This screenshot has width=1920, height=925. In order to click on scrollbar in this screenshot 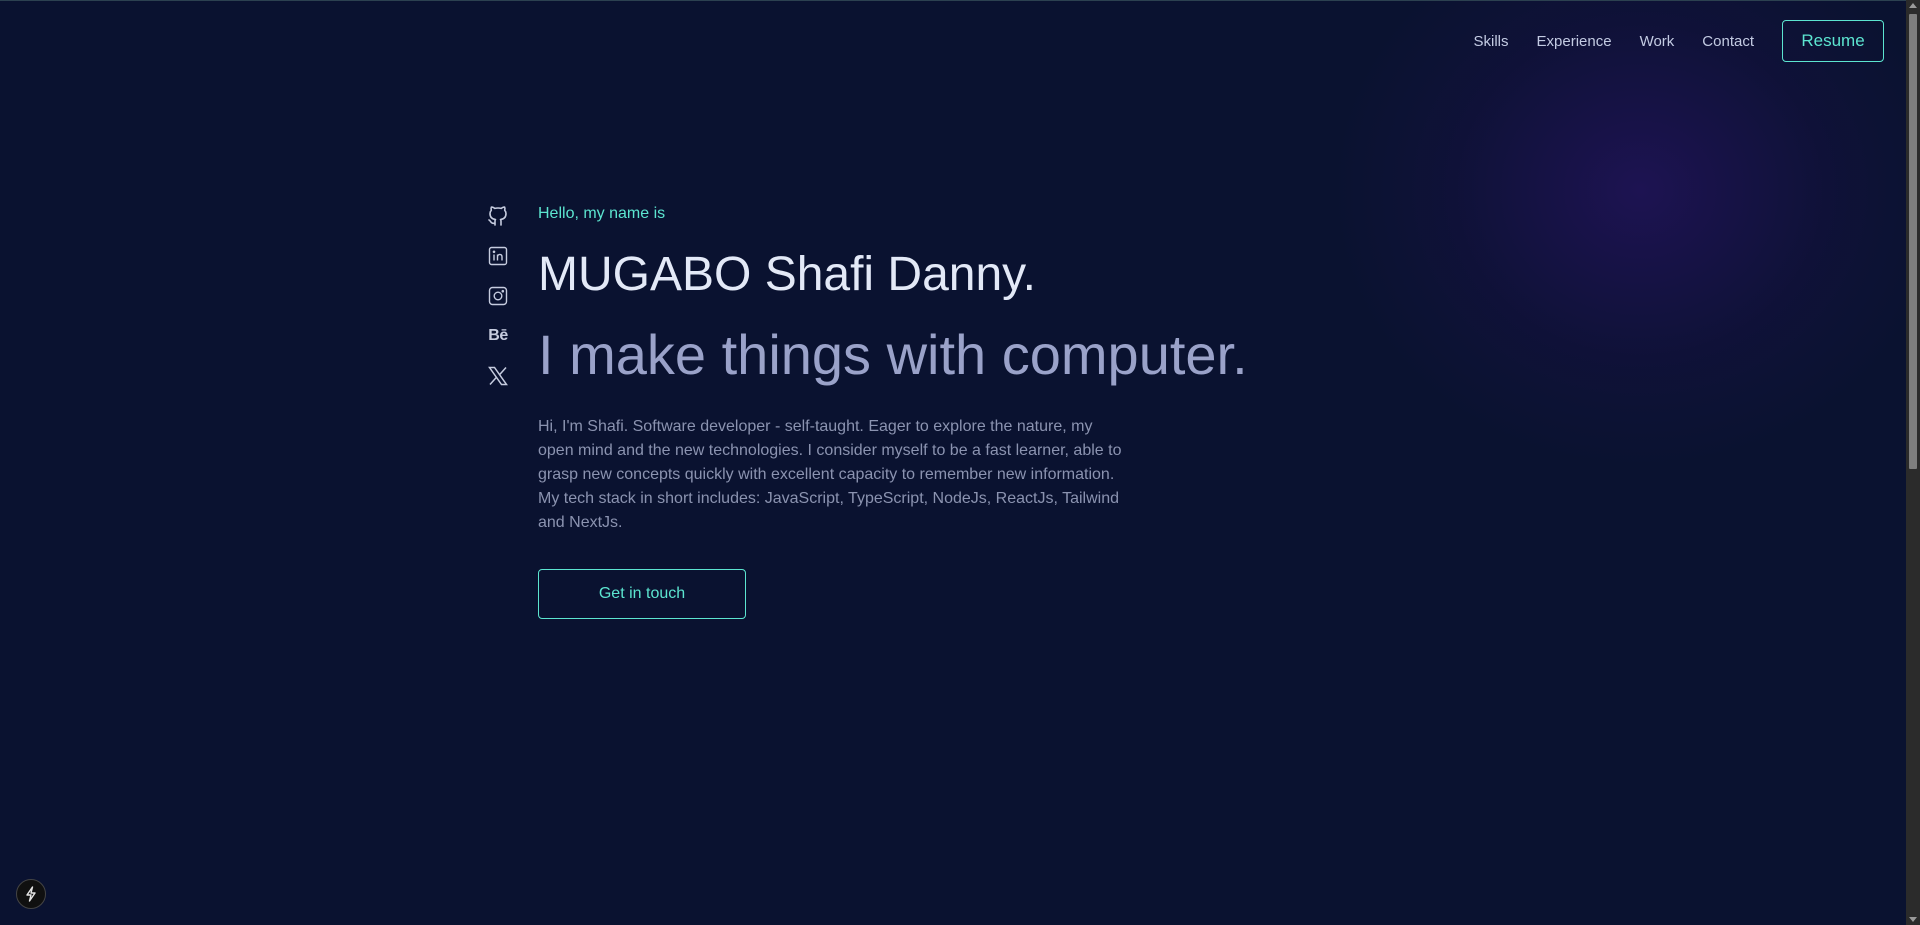, I will do `click(1913, 462)`.